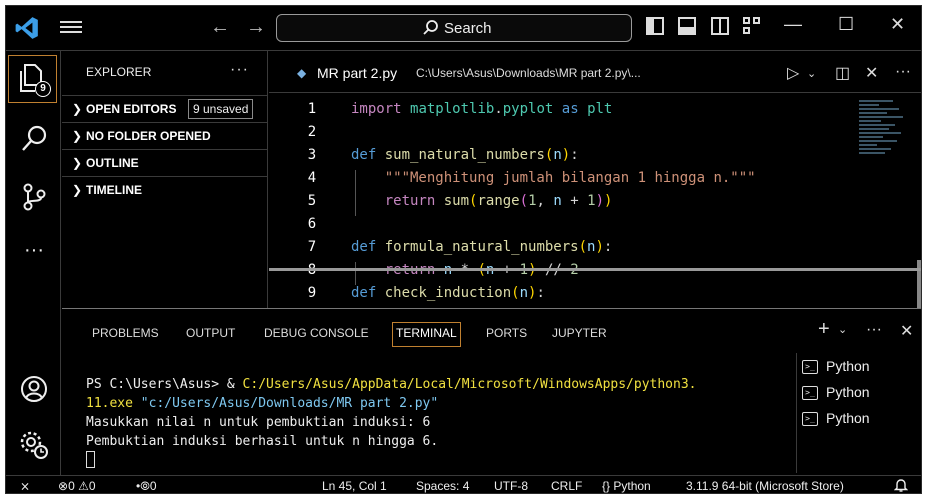 This screenshot has width=927, height=499. I want to click on section-open-editors: ❯ OPEN EDITORS 9 unsaved, so click(164, 108).